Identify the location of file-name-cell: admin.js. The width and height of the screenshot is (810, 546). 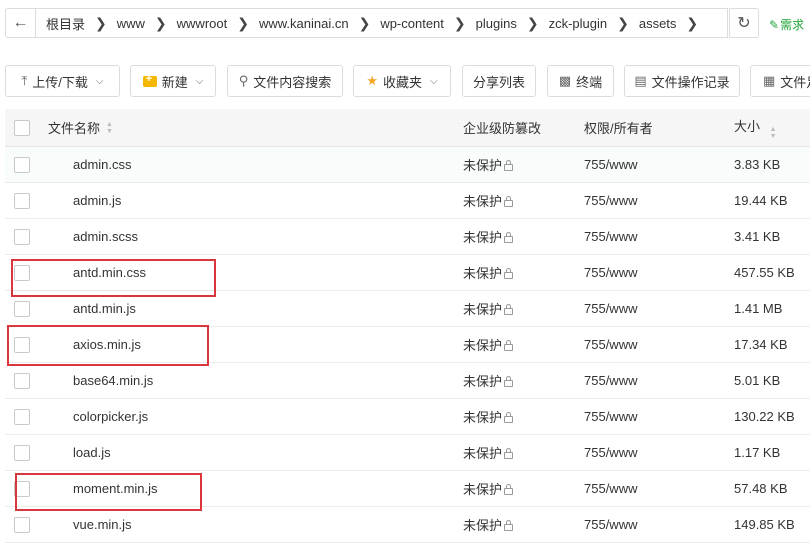
(84, 201).